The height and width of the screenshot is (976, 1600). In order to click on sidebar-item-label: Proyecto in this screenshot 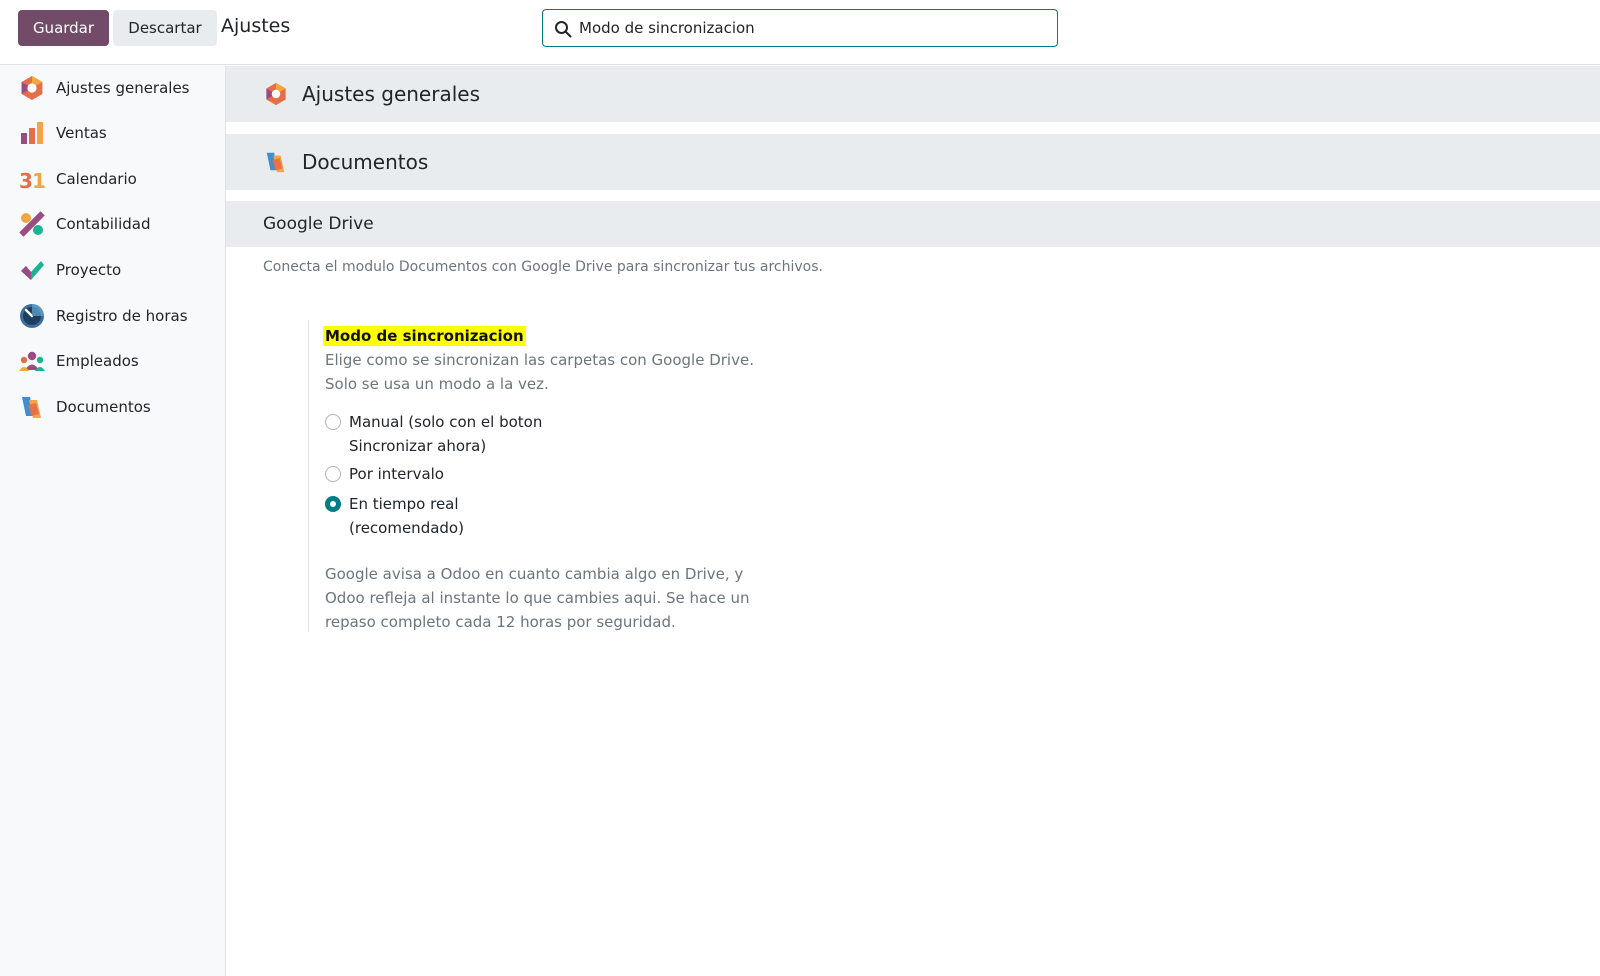, I will do `click(89, 270)`.